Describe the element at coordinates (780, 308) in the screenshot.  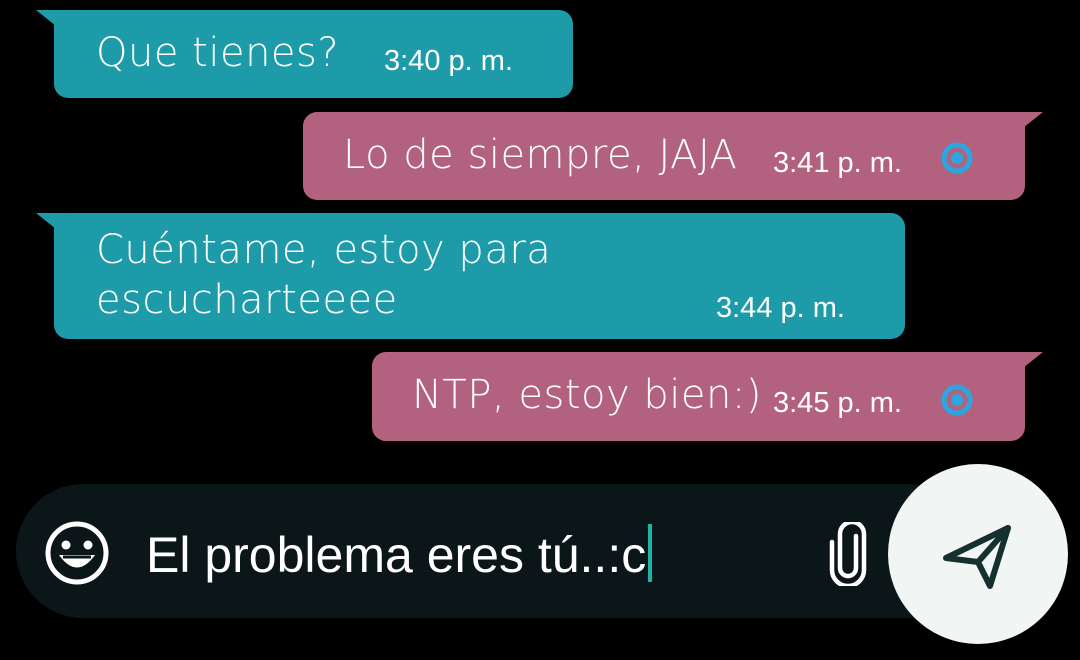
I see `message-time: 3:44 p. m.` at that location.